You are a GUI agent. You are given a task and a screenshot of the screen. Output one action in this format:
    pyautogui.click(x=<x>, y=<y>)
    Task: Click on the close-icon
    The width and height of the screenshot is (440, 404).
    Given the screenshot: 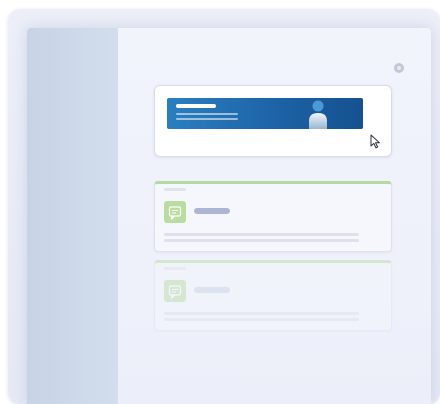 What is the action you would take?
    pyautogui.click(x=399, y=68)
    